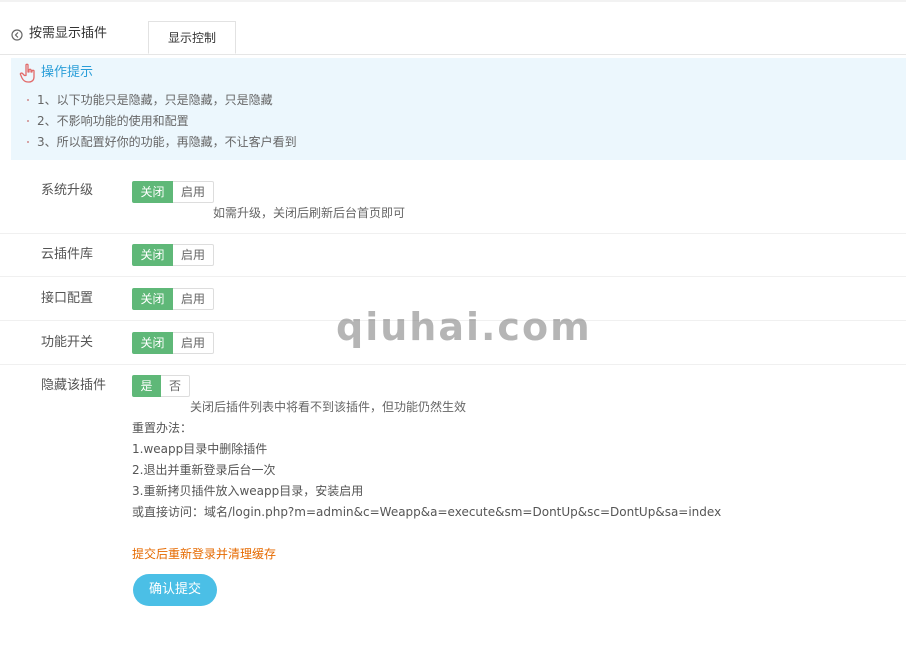  I want to click on tip-text: 1、以下功能只是隐藏，只是隐藏，只是隐藏, so click(155, 100).